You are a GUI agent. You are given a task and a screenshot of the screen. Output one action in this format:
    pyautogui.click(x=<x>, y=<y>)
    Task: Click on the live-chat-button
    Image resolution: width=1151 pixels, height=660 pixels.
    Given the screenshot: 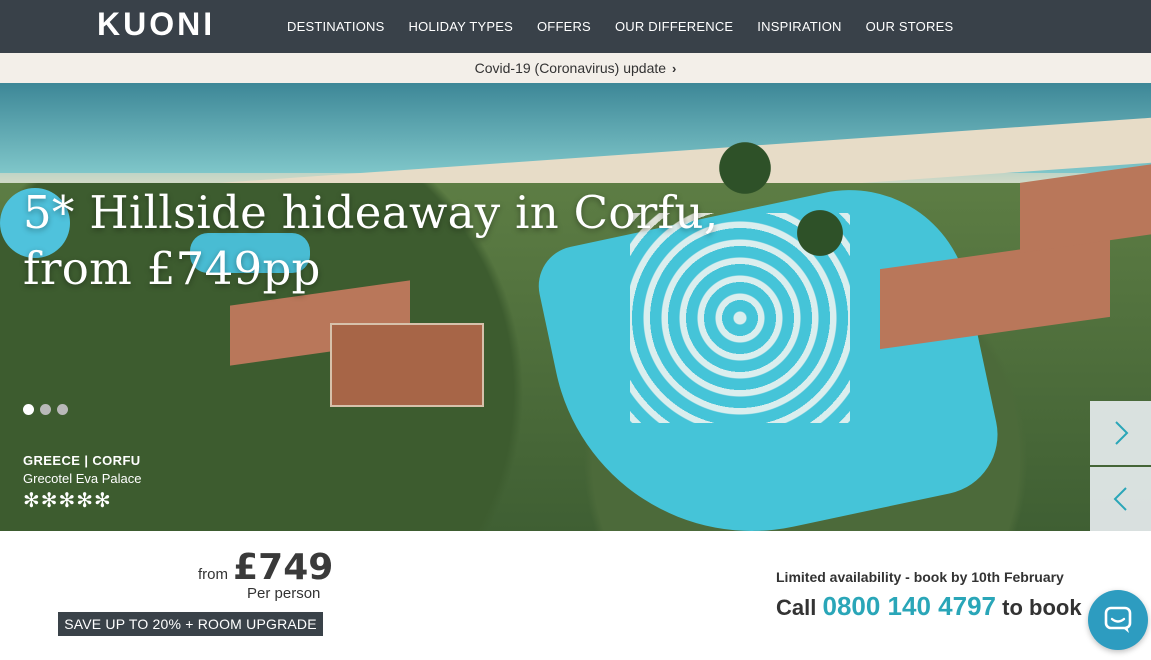 What is the action you would take?
    pyautogui.click(x=1118, y=620)
    